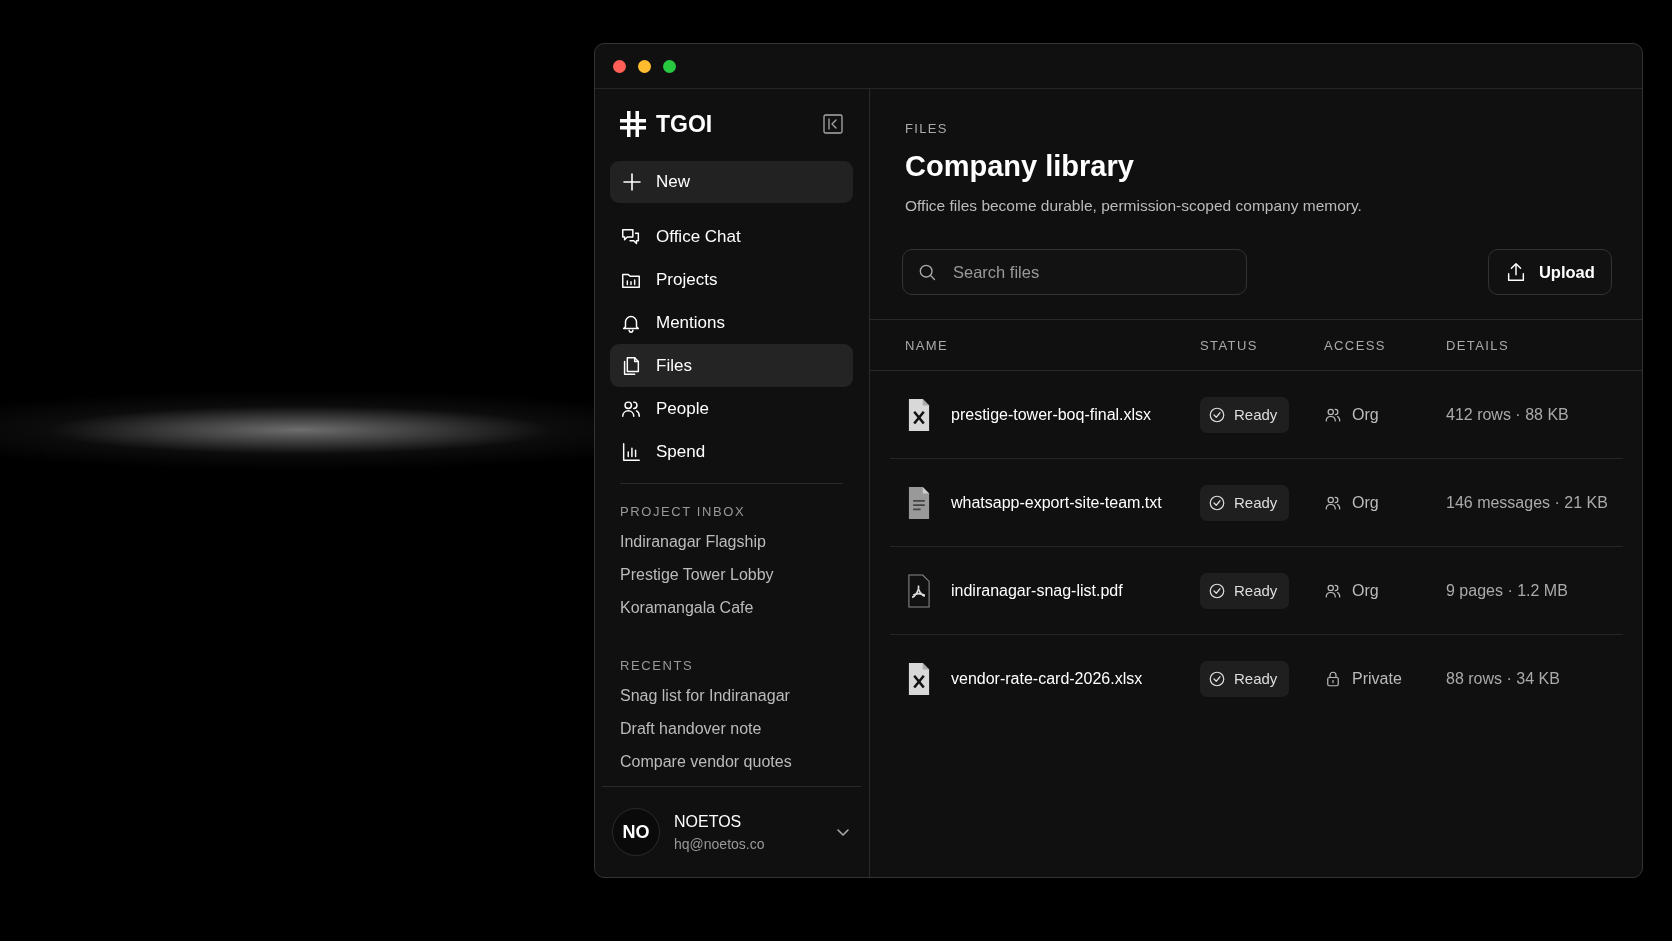 This screenshot has height=941, width=1672. What do you see at coordinates (657, 665) in the screenshot?
I see `section-heading: RECENTS` at bounding box center [657, 665].